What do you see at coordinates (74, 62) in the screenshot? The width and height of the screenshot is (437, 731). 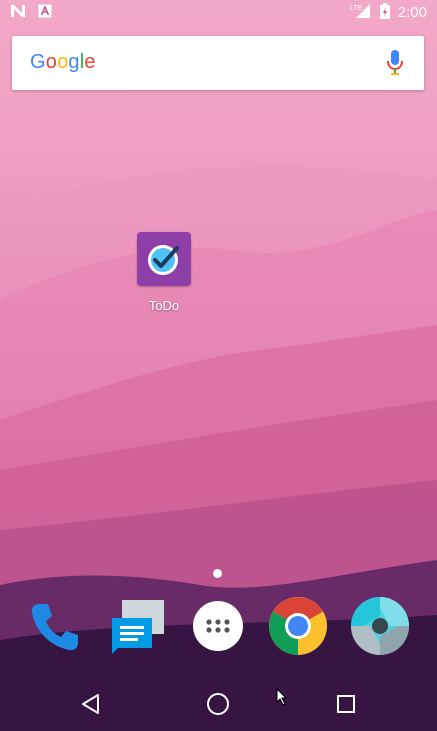 I see `logo-letter: g` at bounding box center [74, 62].